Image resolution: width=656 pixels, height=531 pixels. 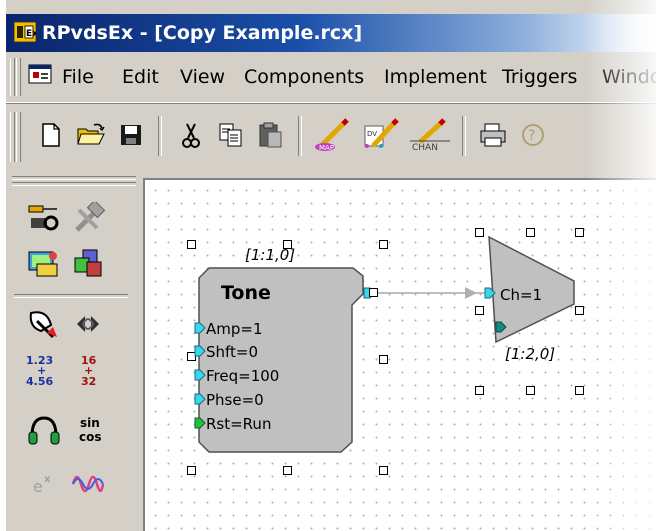 What do you see at coordinates (12, 137) in the screenshot?
I see `toolbar-grip` at bounding box center [12, 137].